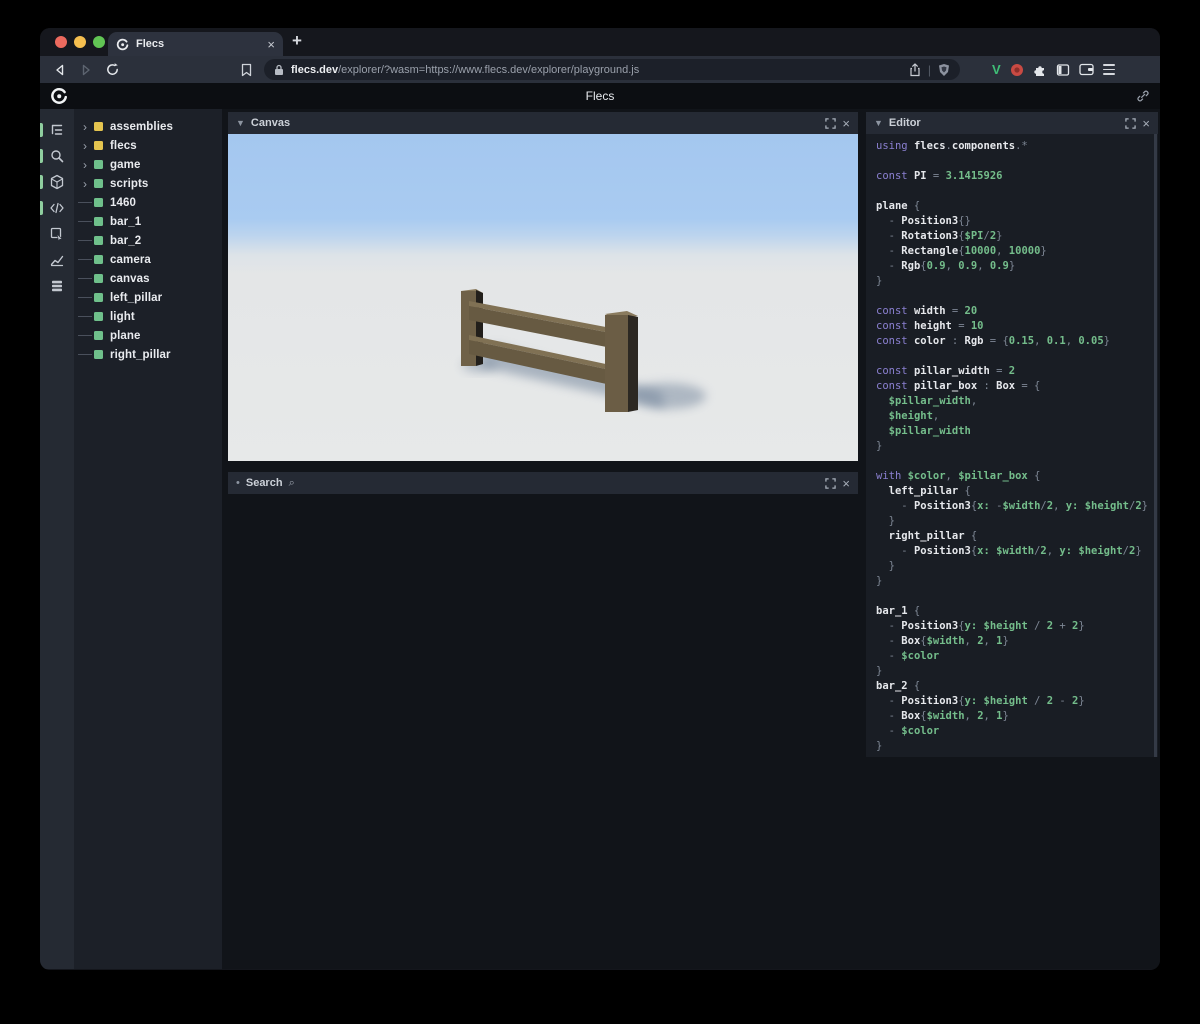  I want to click on tree-item-right_pillar: right_pillar, so click(148, 354).